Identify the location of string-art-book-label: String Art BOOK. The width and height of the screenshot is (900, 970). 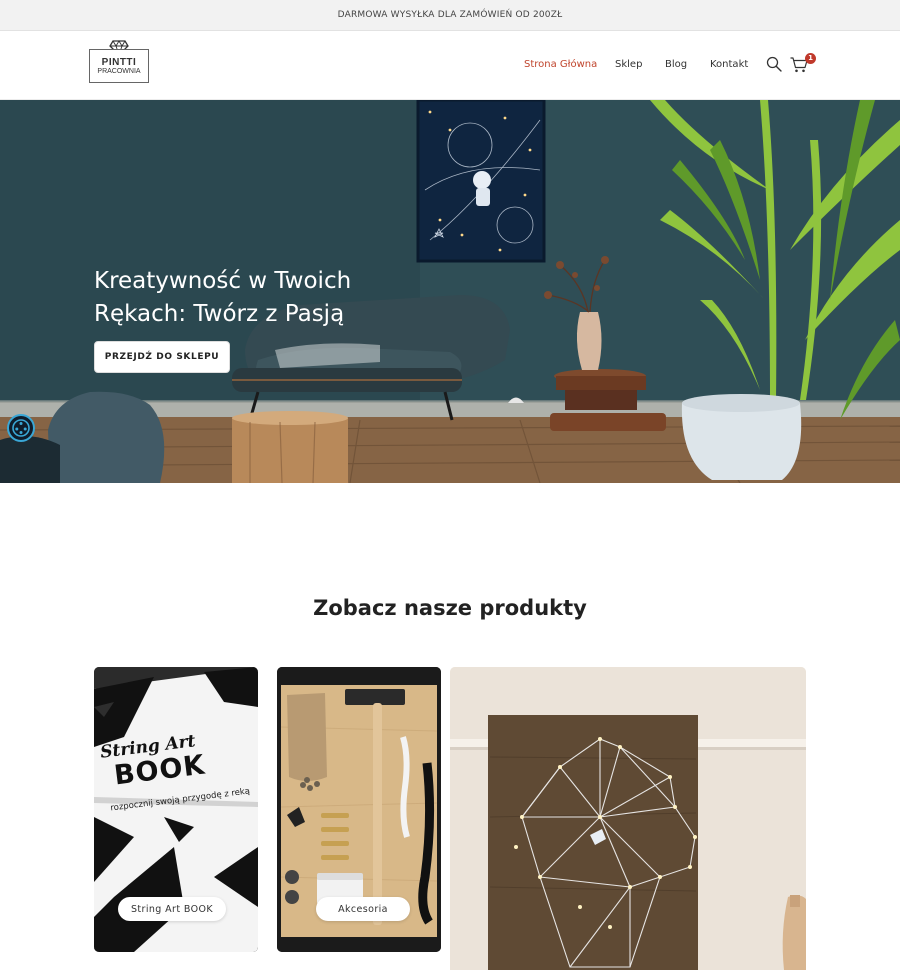
(172, 909).